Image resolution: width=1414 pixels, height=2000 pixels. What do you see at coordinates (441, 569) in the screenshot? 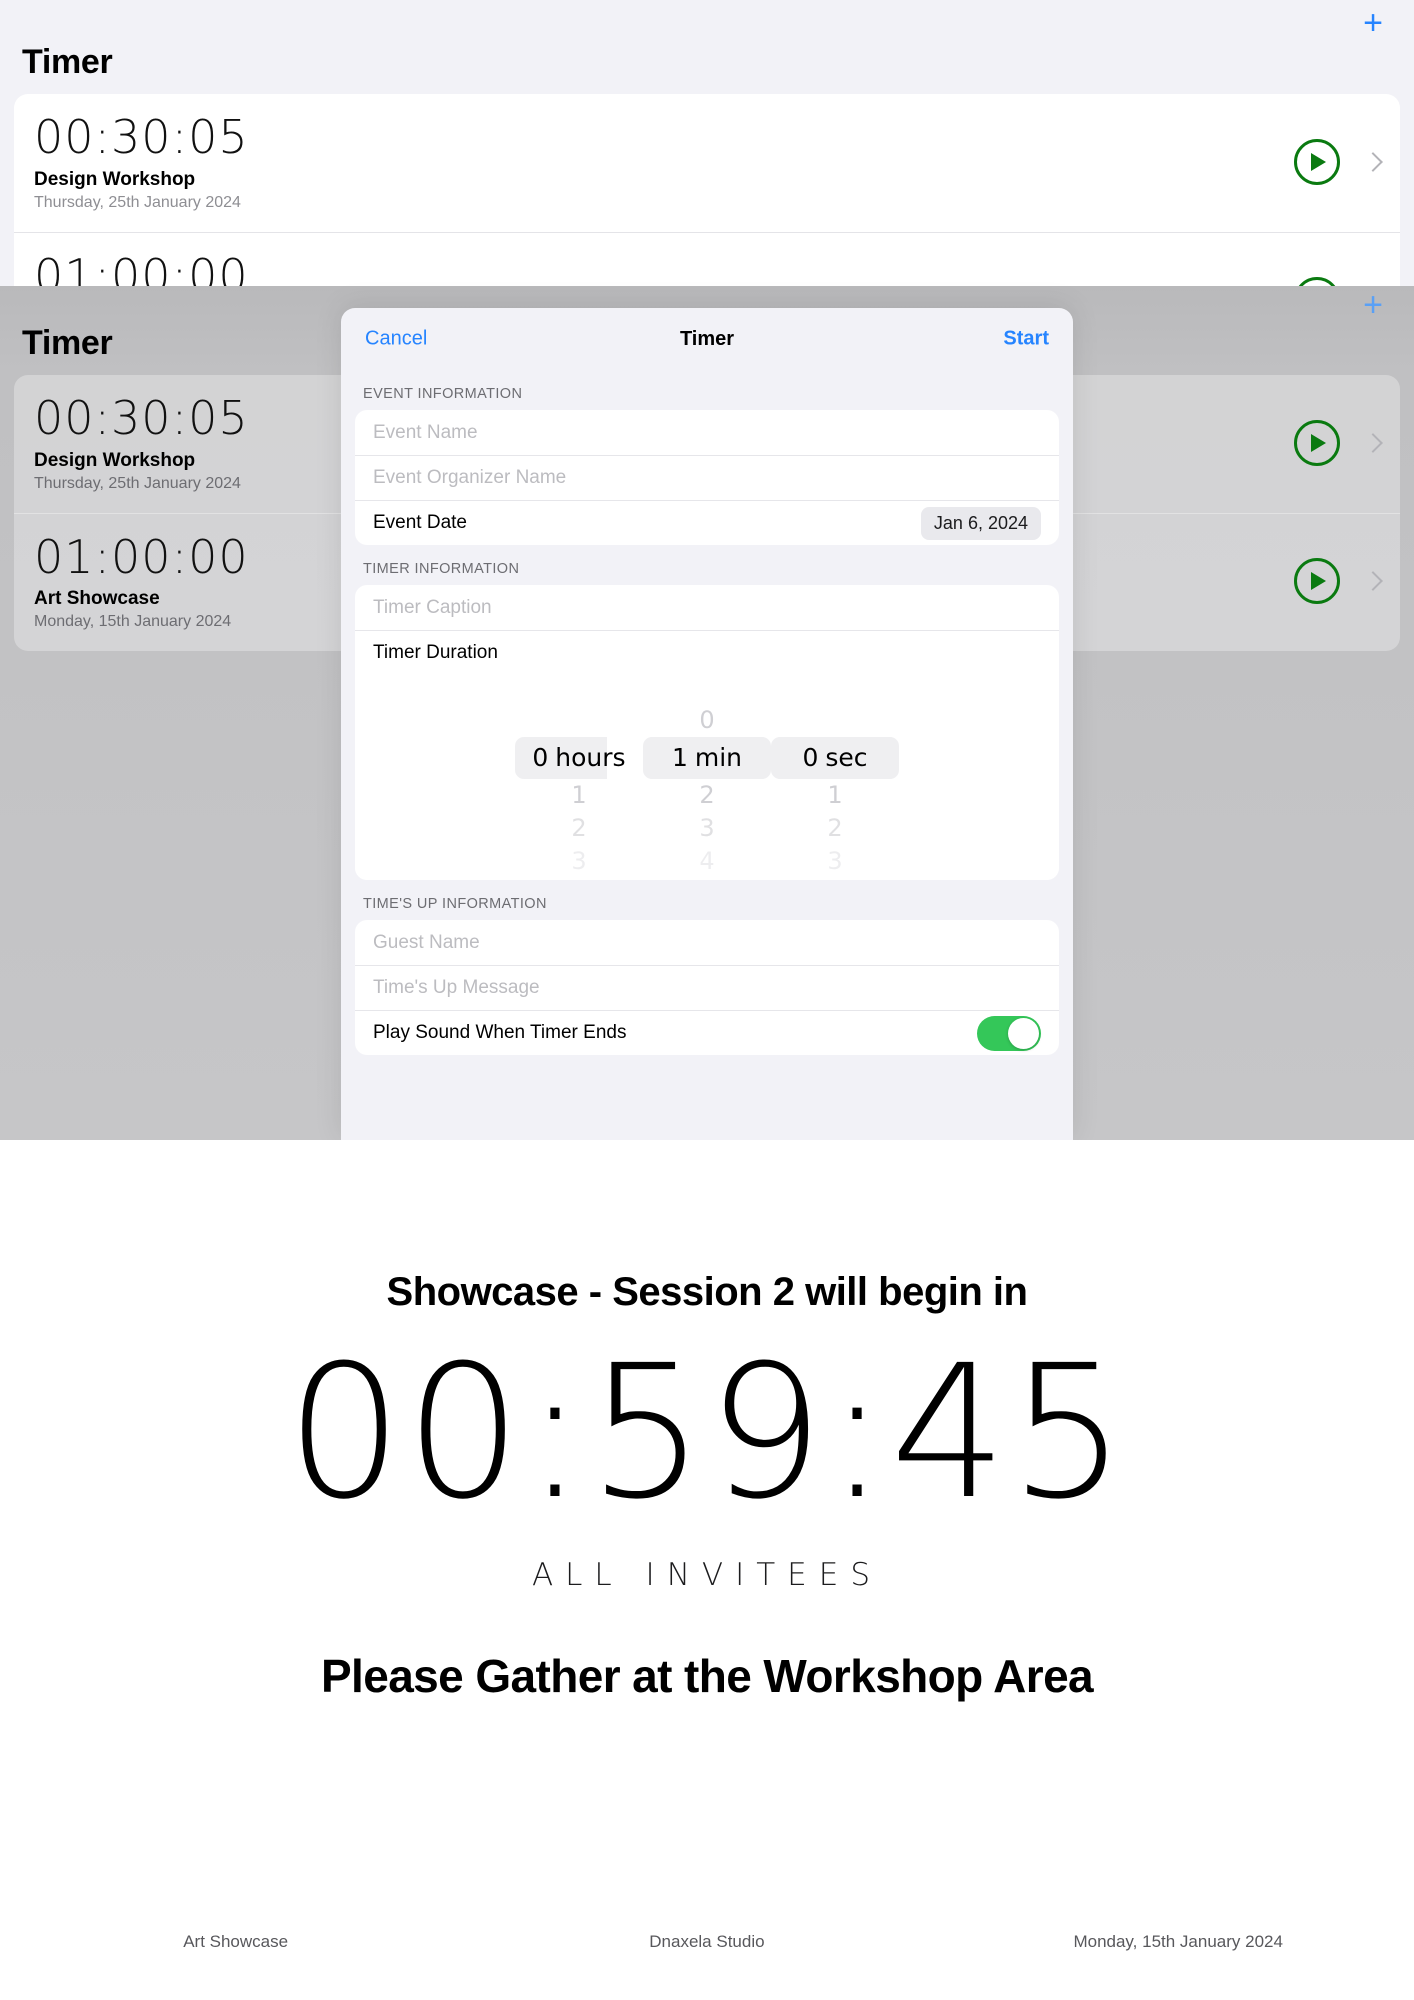
I see `timer-information-header: TIMER INFORMATION` at bounding box center [441, 569].